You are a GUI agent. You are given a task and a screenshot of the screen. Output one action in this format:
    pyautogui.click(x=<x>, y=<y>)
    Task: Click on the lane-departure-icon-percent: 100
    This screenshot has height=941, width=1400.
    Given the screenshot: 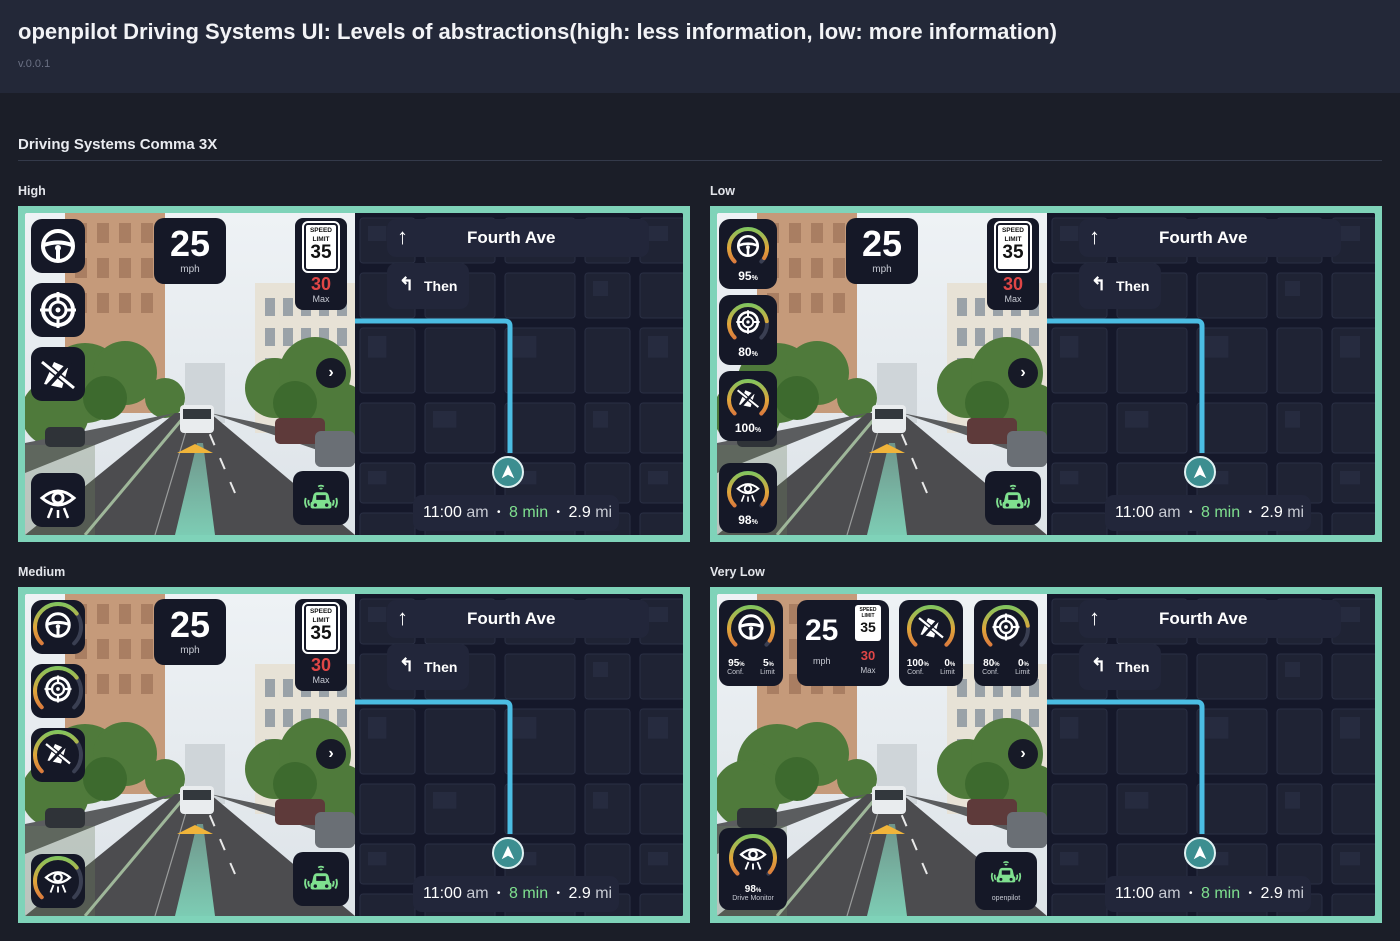 What is the action you would take?
    pyautogui.click(x=744, y=428)
    